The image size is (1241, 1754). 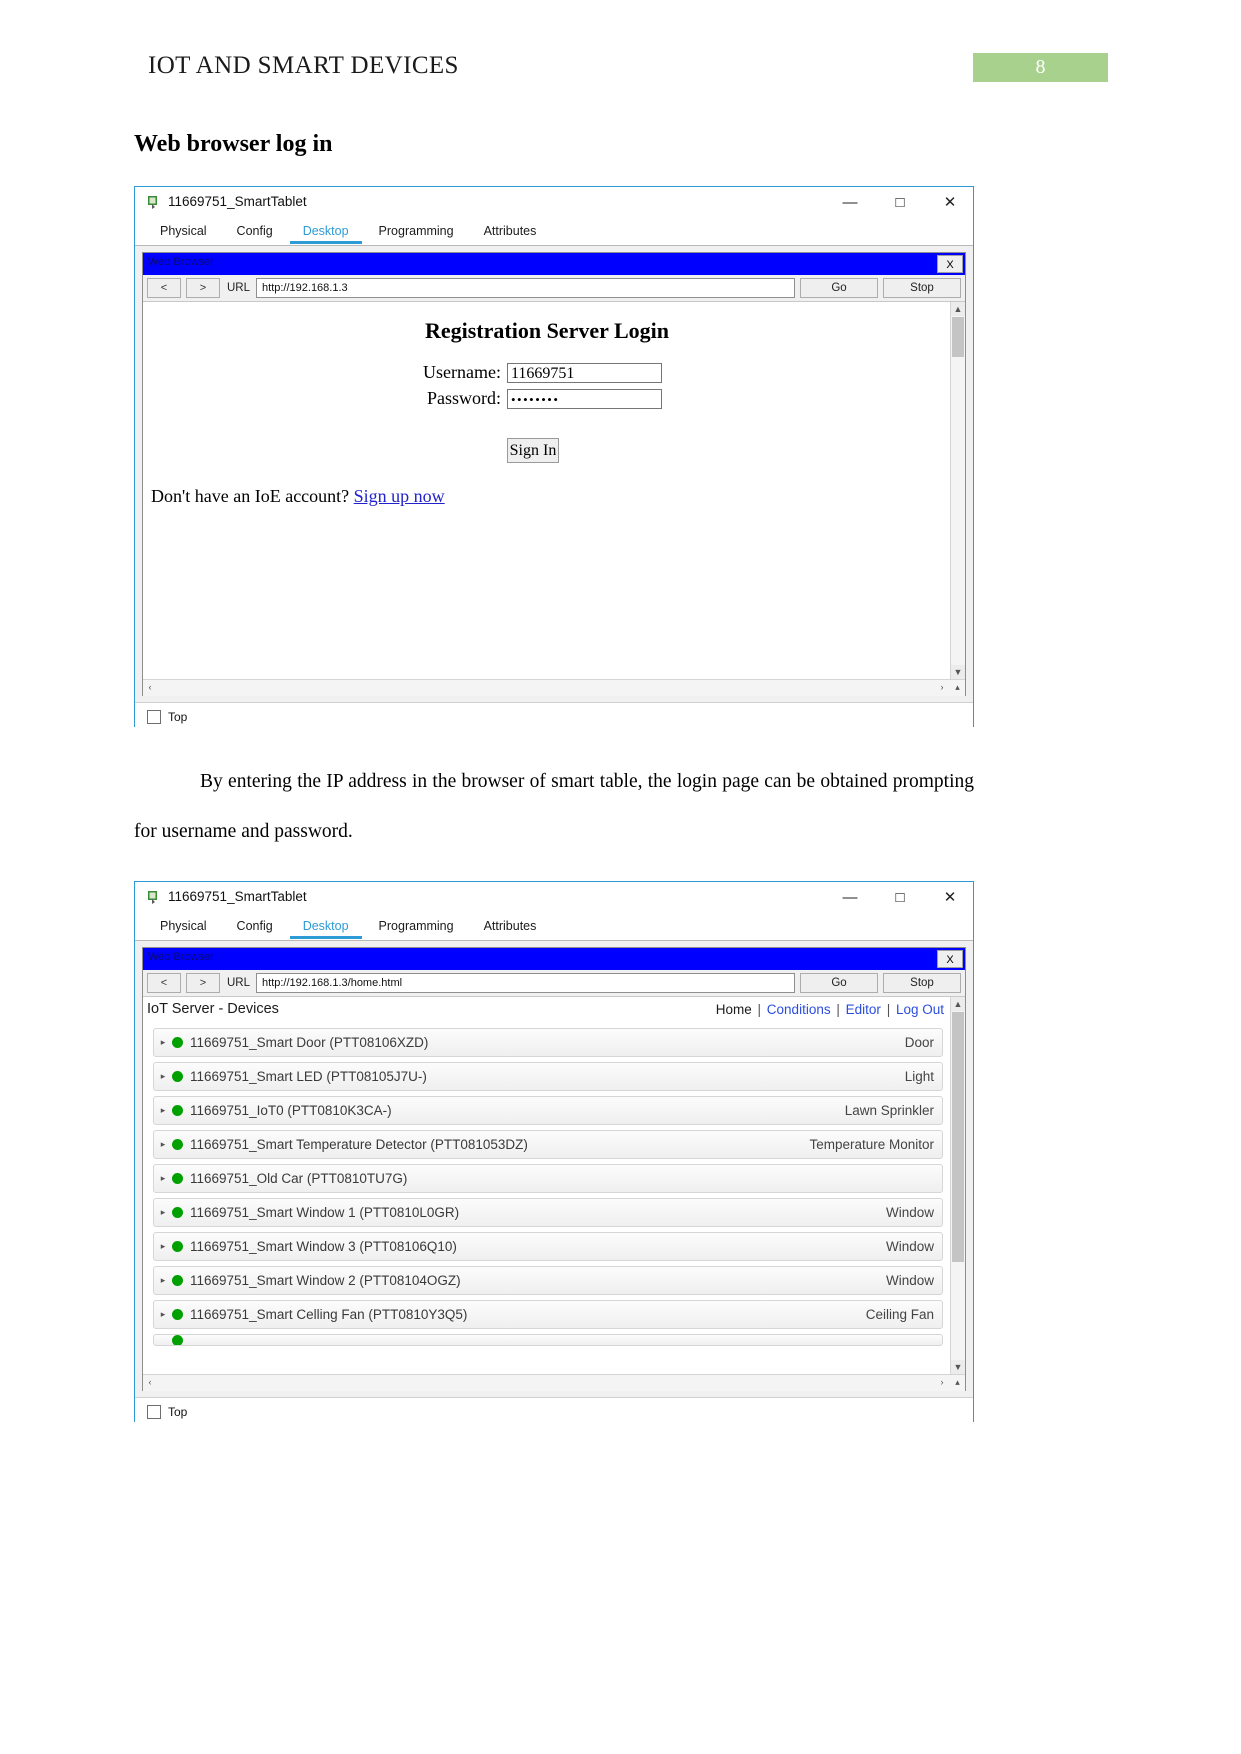 What do you see at coordinates (399, 496) in the screenshot?
I see `sign-up-now-link: Sign up now` at bounding box center [399, 496].